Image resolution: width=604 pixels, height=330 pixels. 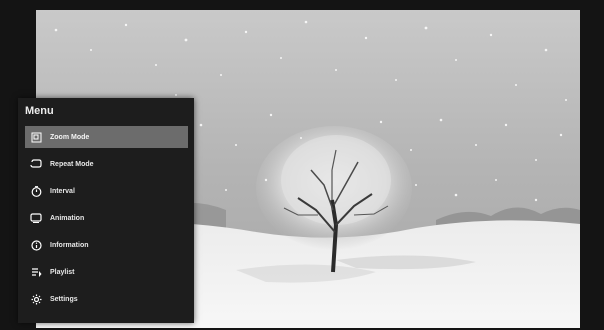 What do you see at coordinates (106, 137) in the screenshot?
I see `menu-item-zoom-mode: Zoom Mode` at bounding box center [106, 137].